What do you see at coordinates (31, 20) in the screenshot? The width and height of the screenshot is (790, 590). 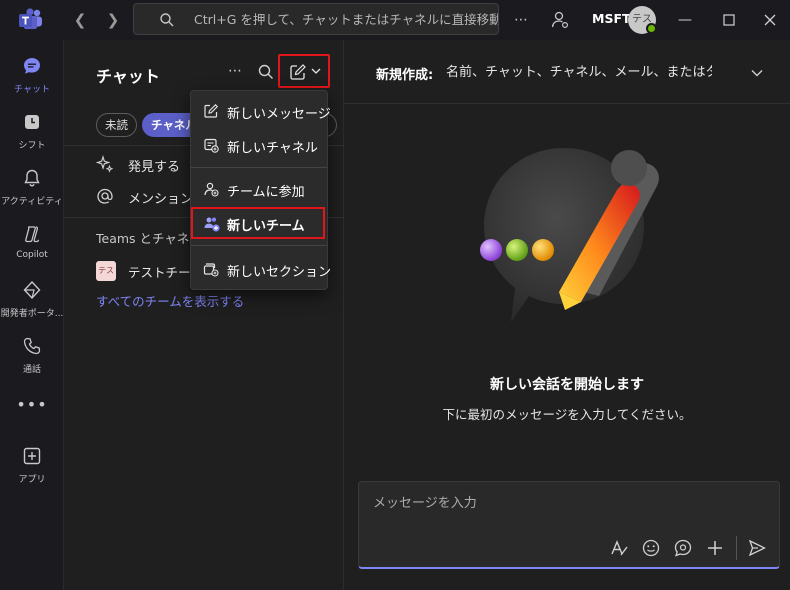 I see `teams-logo-icon` at bounding box center [31, 20].